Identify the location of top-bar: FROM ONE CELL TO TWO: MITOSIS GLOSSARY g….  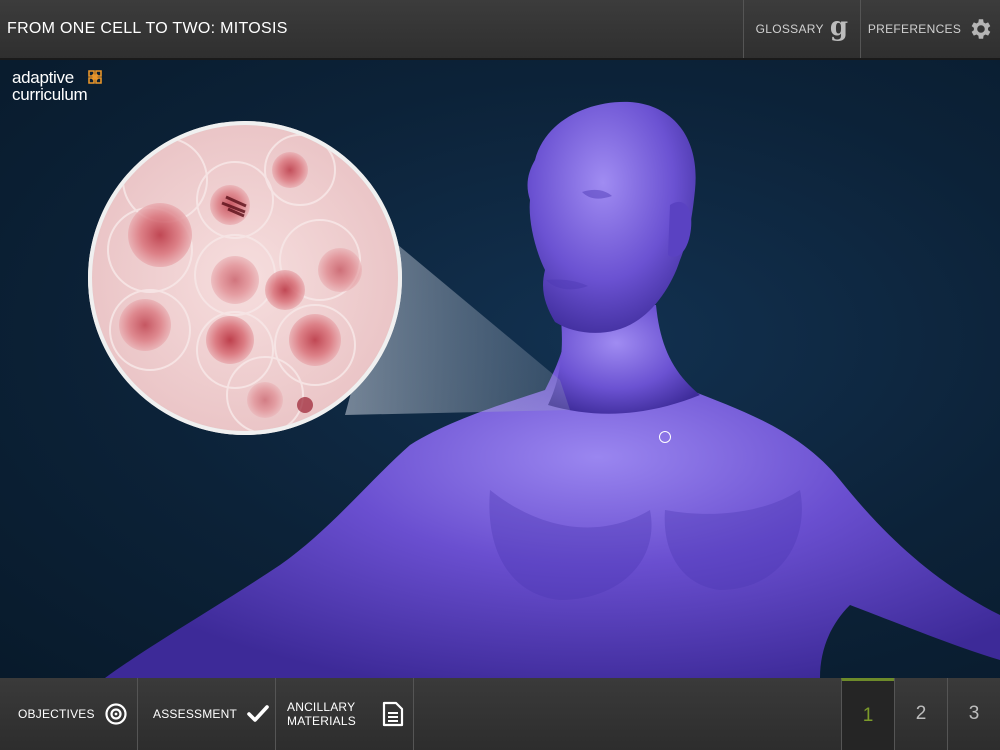
(500, 30).